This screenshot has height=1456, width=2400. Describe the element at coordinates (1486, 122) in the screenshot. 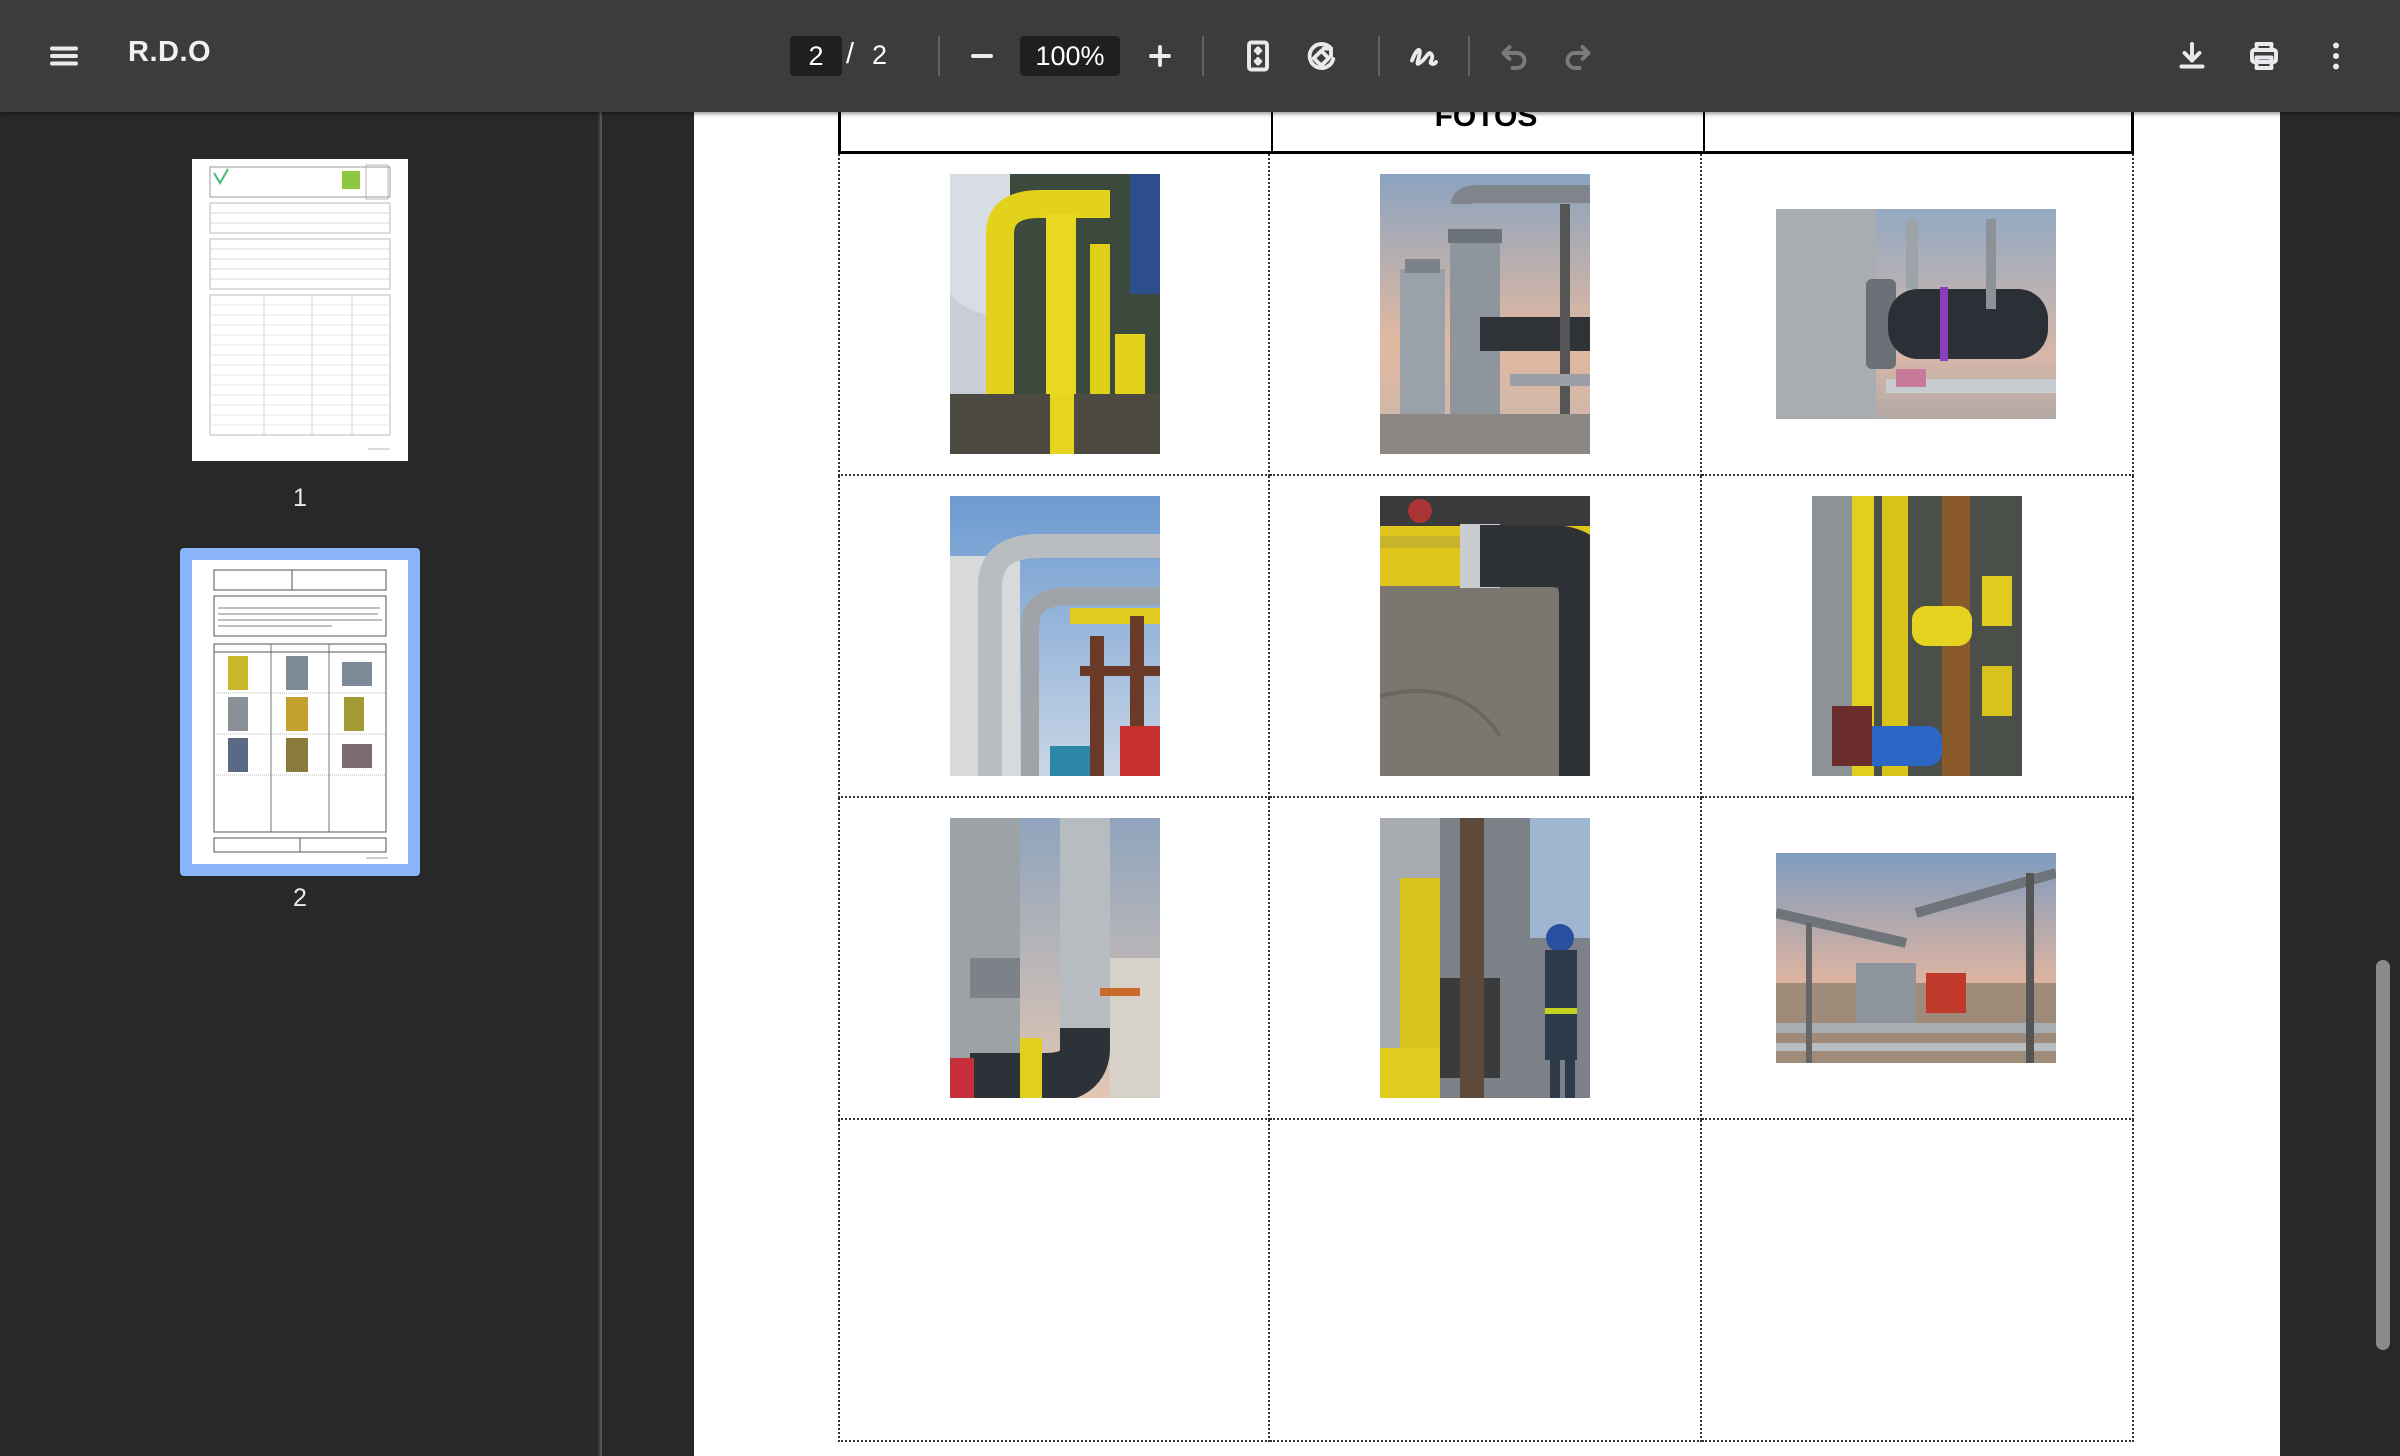

I see `photos-header-label: FOTOS` at that location.